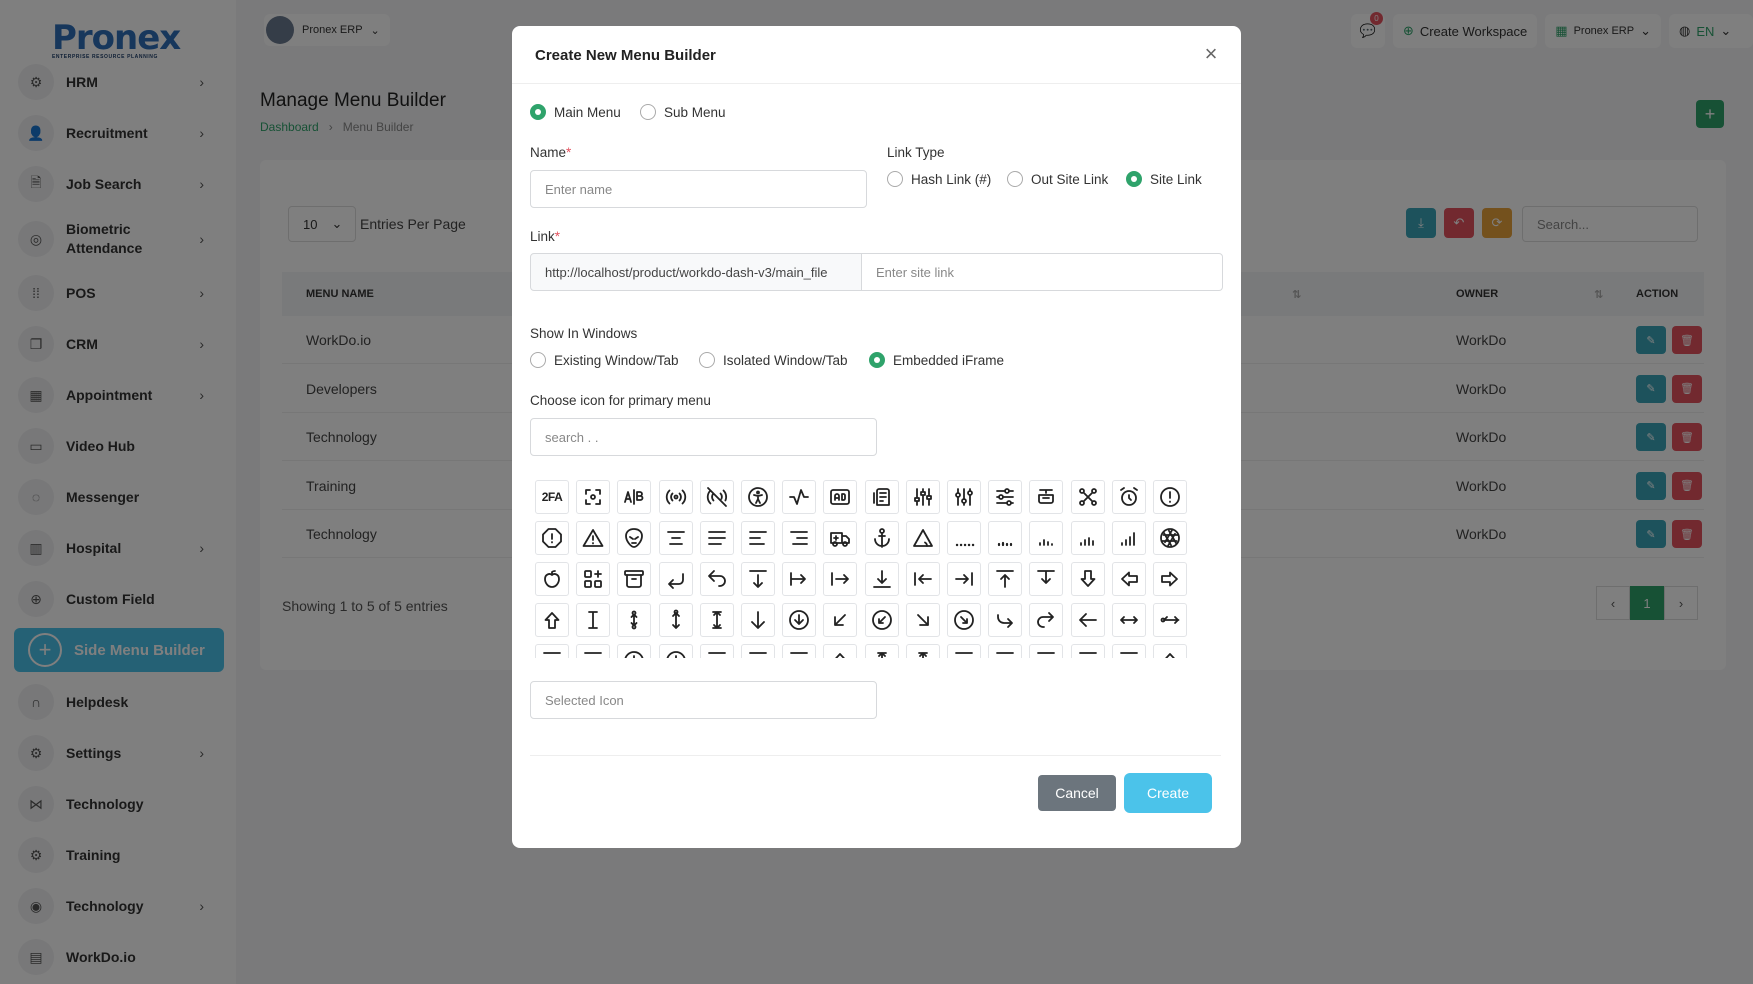 The width and height of the screenshot is (1753, 984). What do you see at coordinates (593, 538) in the screenshot?
I see `alert-triangle-icon` at bounding box center [593, 538].